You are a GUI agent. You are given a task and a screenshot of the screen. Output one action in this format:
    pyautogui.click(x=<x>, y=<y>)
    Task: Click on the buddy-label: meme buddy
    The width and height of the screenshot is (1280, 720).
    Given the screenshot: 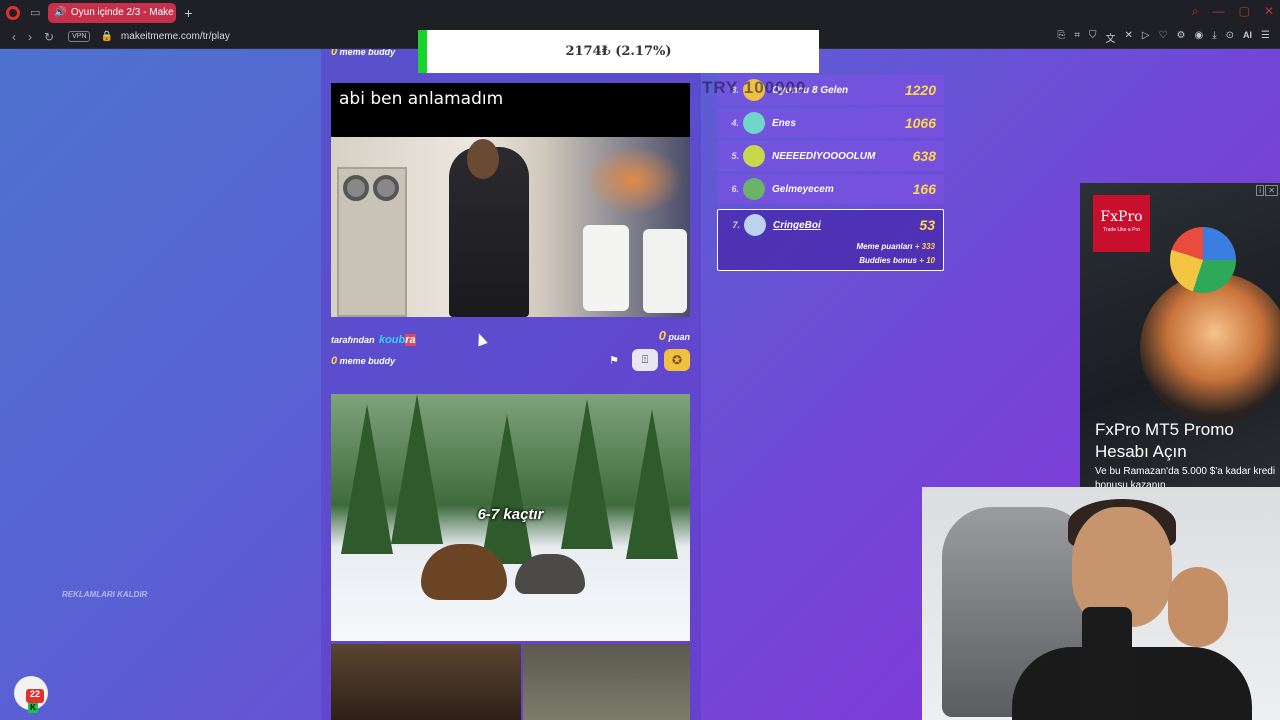 What is the action you would take?
    pyautogui.click(x=367, y=361)
    